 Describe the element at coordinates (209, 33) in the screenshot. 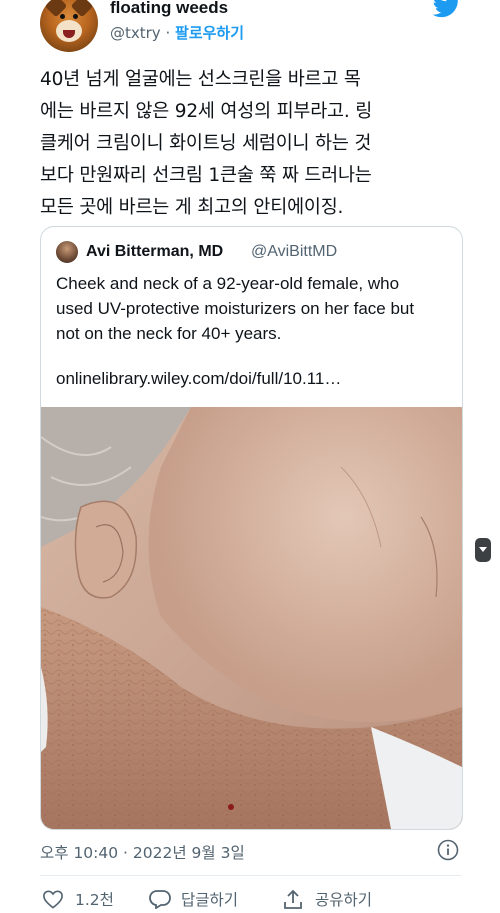

I see `follow-button: 팔로우하기` at that location.